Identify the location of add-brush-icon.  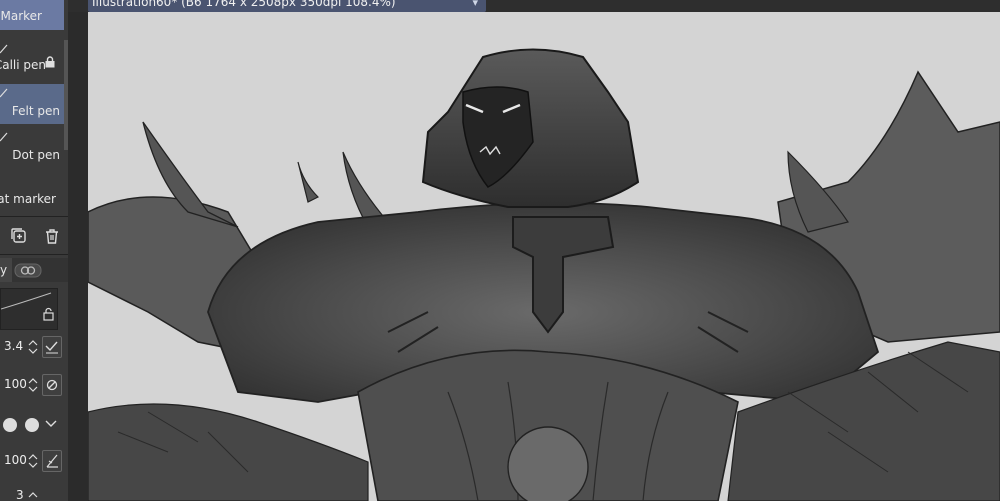
(19, 236).